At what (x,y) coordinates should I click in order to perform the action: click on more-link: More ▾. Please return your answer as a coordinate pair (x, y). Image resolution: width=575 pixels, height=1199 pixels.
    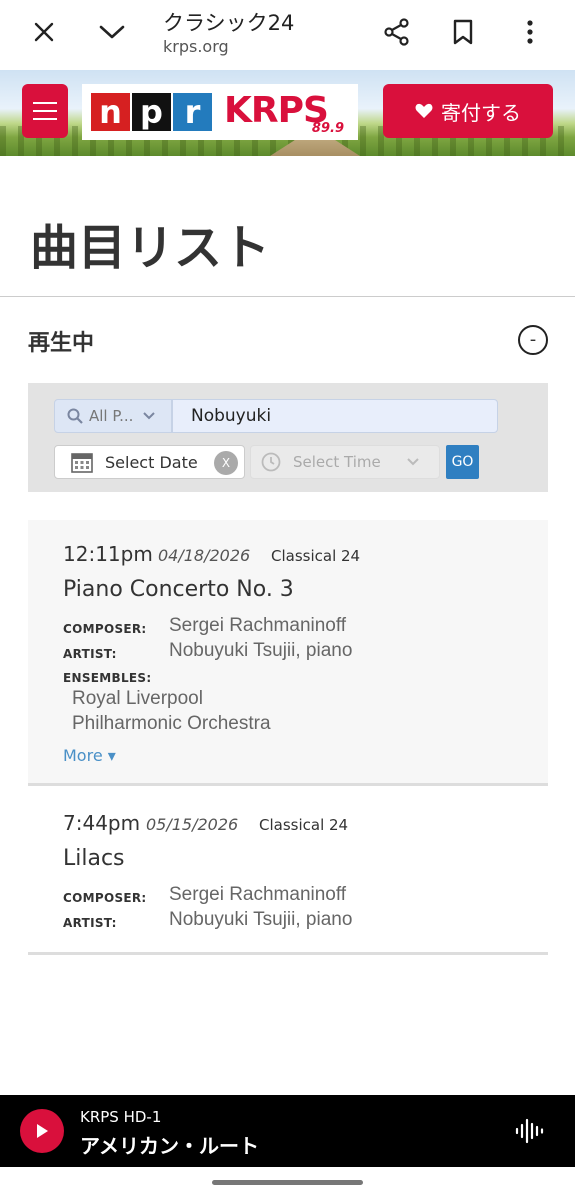
    Looking at the image, I should click on (89, 755).